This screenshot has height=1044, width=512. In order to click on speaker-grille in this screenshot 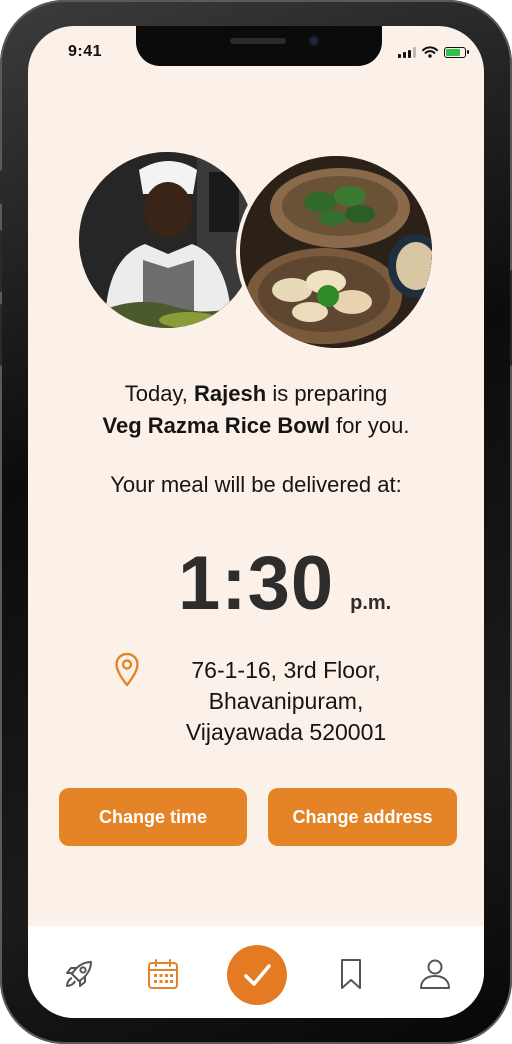, I will do `click(258, 41)`.